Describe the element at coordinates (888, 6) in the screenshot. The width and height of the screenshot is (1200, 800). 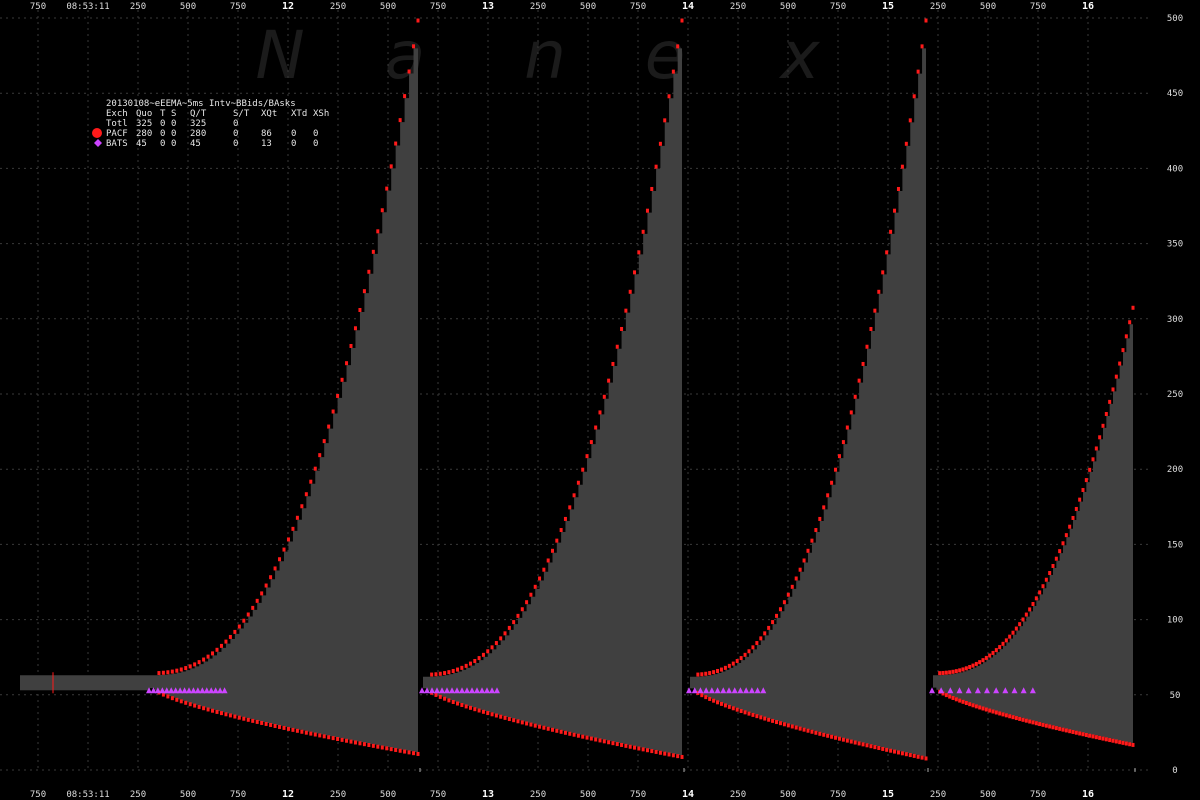
I see `x-tick-label-top: 15` at that location.